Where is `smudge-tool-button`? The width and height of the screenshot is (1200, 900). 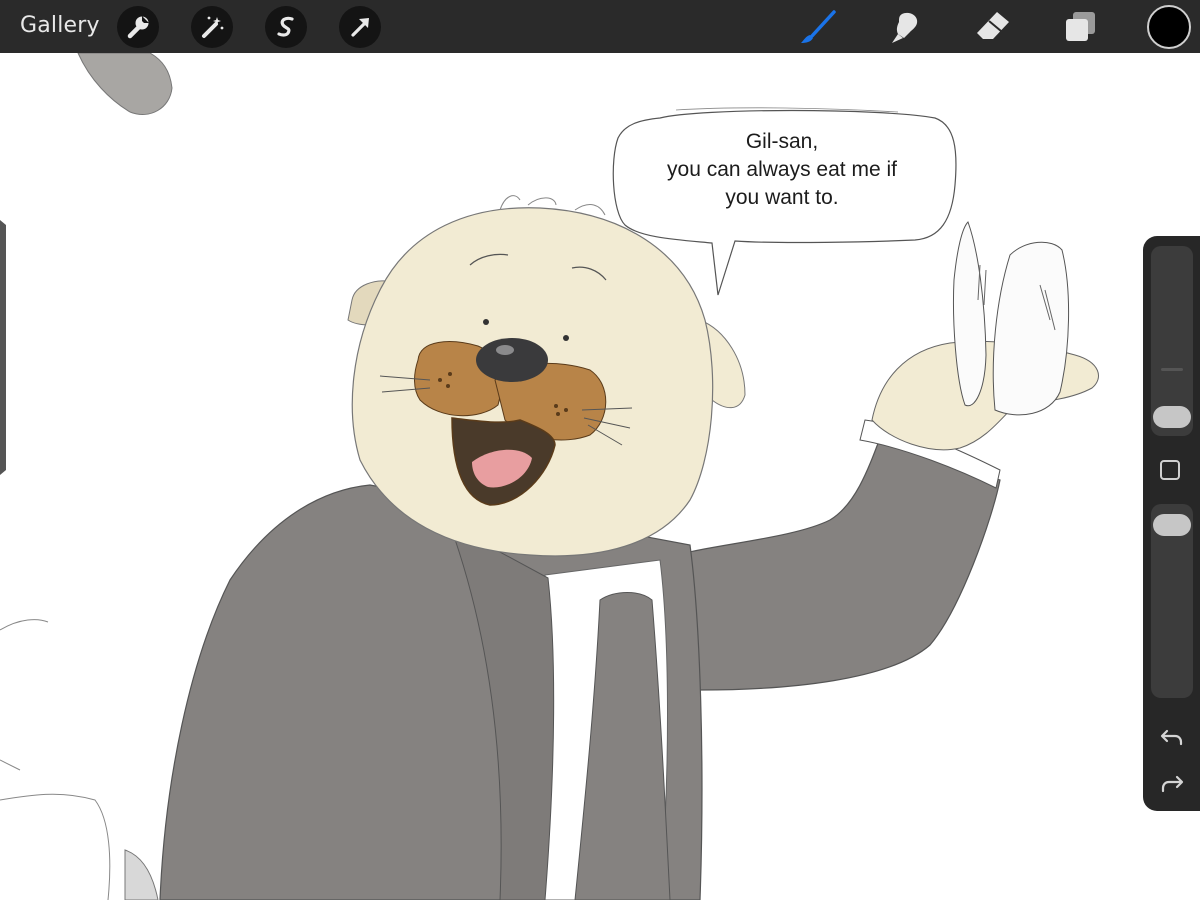
smudge-tool-button is located at coordinates (906, 27).